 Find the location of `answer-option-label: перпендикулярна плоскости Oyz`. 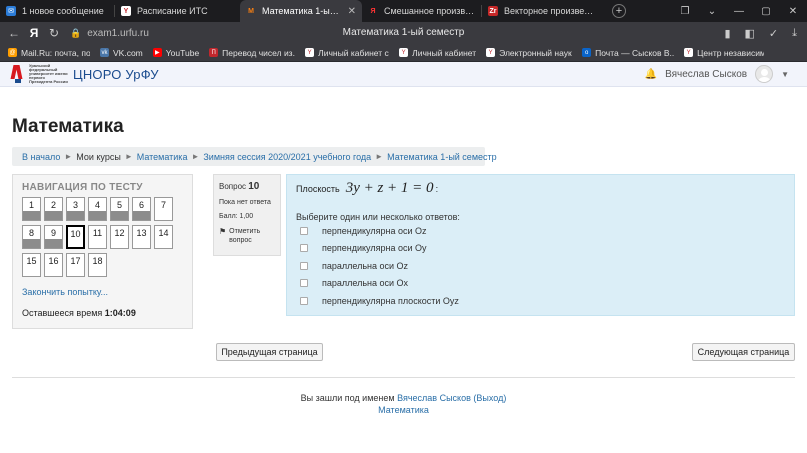

answer-option-label: перпендикулярна плоскости Oyz is located at coordinates (390, 301).